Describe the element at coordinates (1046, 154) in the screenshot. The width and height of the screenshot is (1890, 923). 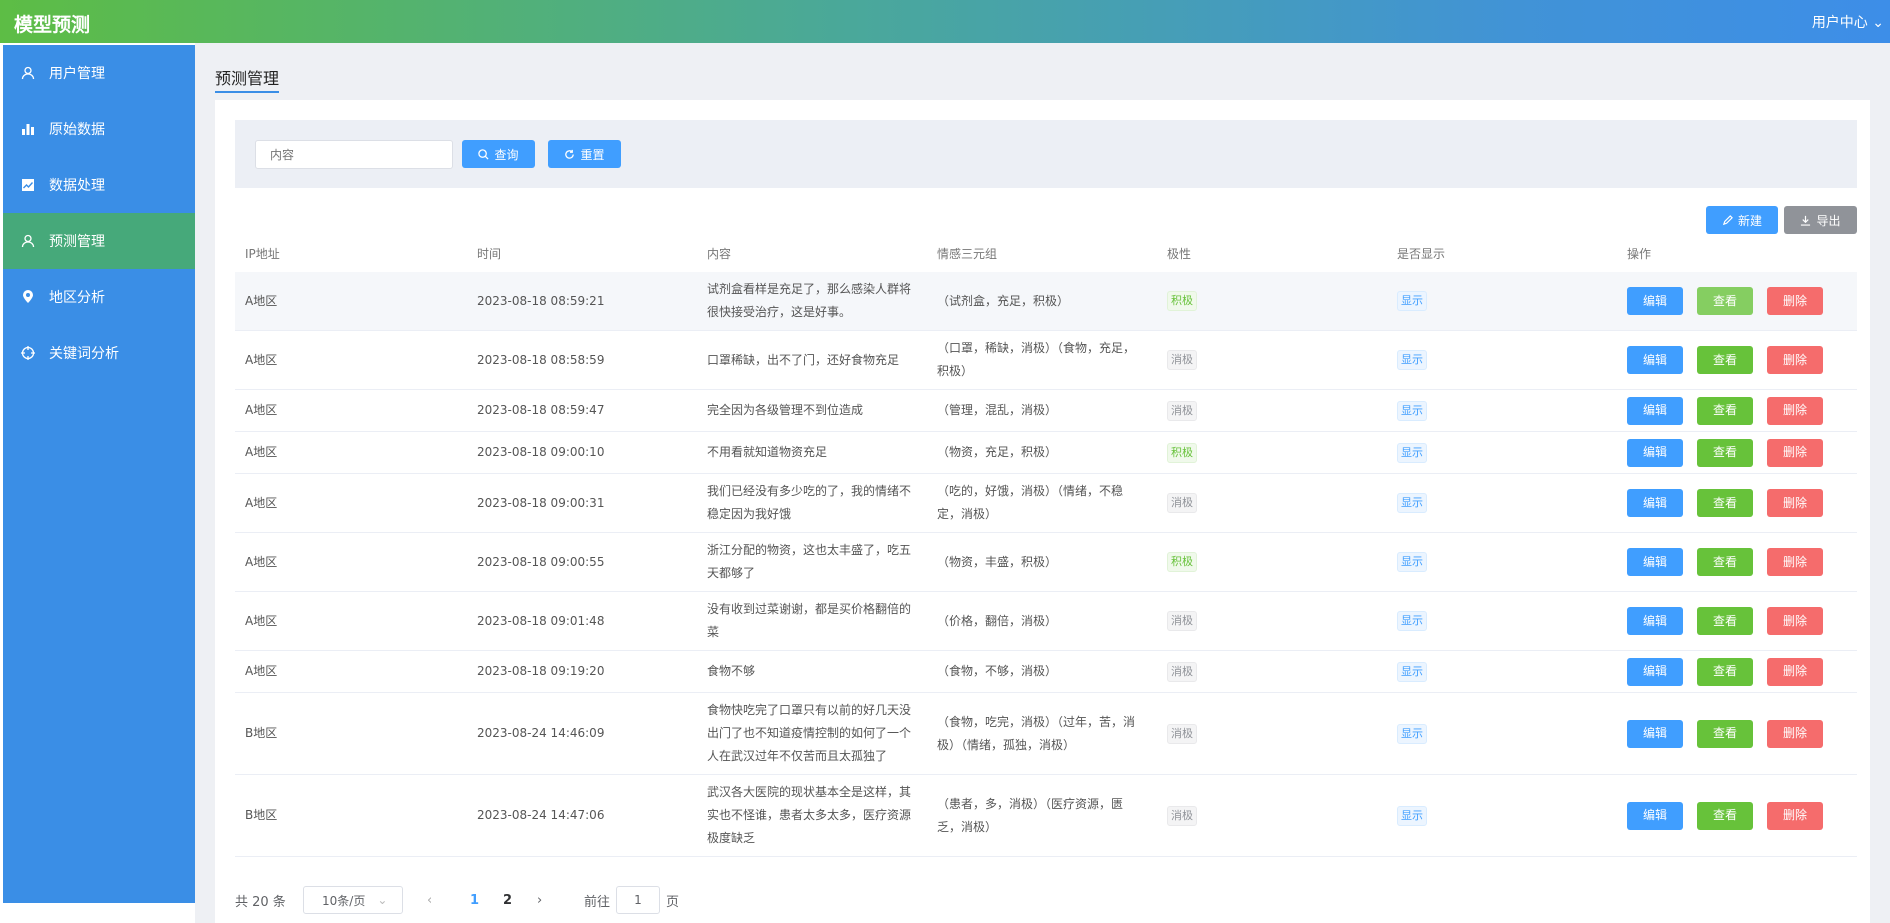
I see `search-bar: 查询 重置` at that location.